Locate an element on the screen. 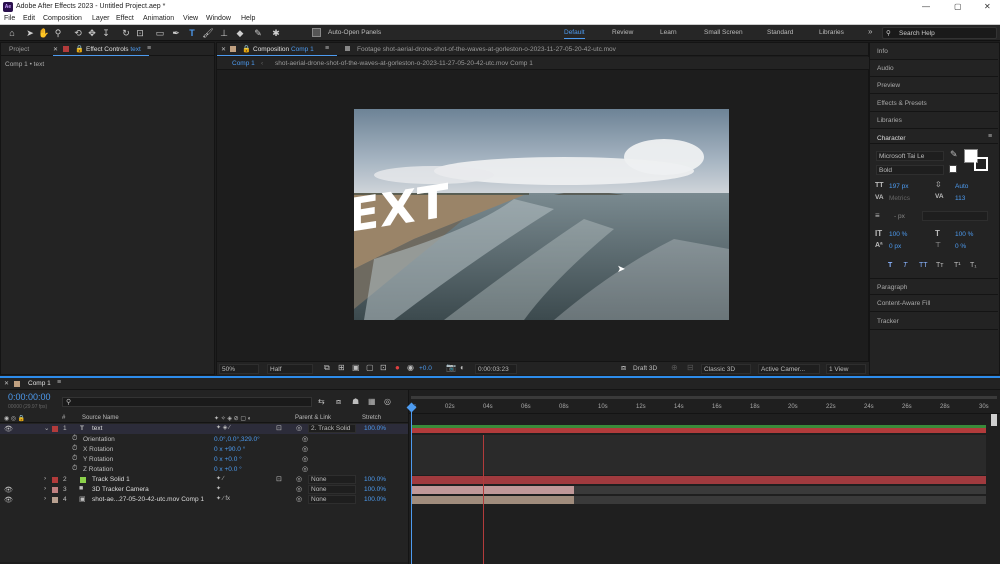 This screenshot has width=1000, height=564. workspace-learn: Learn is located at coordinates (668, 32).